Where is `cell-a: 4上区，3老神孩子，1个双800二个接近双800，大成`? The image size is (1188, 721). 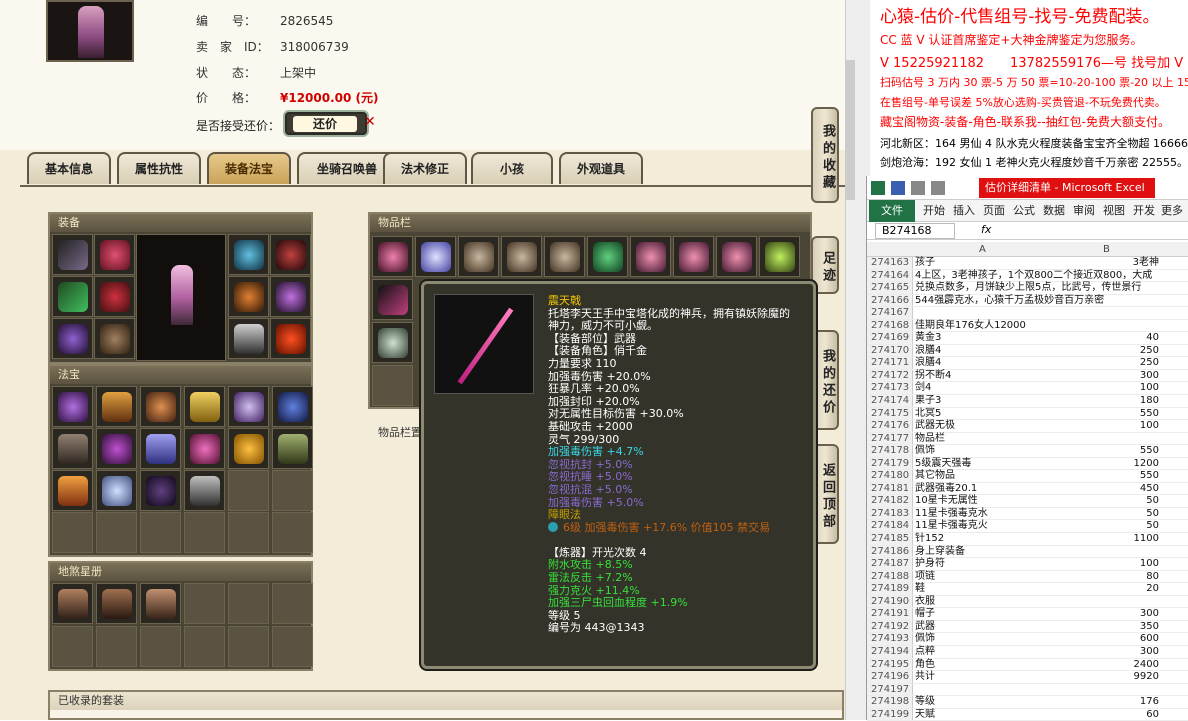
cell-a: 4上区，3老神孩子，1个双800二个接近双800，大成 is located at coordinates (1033, 276).